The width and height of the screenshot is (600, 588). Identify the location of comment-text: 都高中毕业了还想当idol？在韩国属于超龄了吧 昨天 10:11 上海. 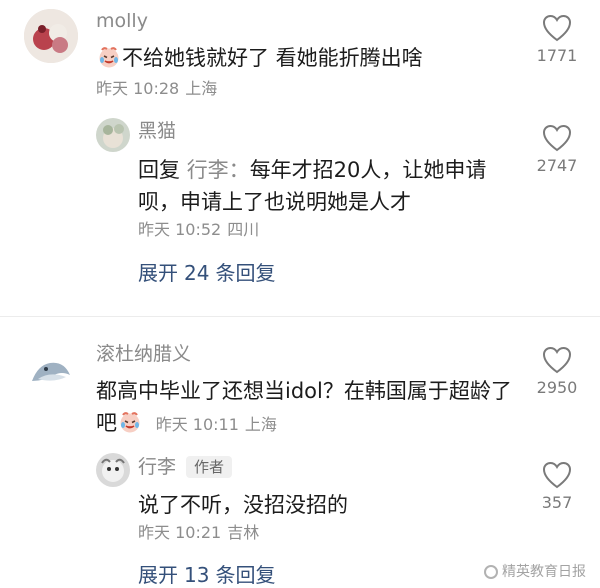
(306, 407).